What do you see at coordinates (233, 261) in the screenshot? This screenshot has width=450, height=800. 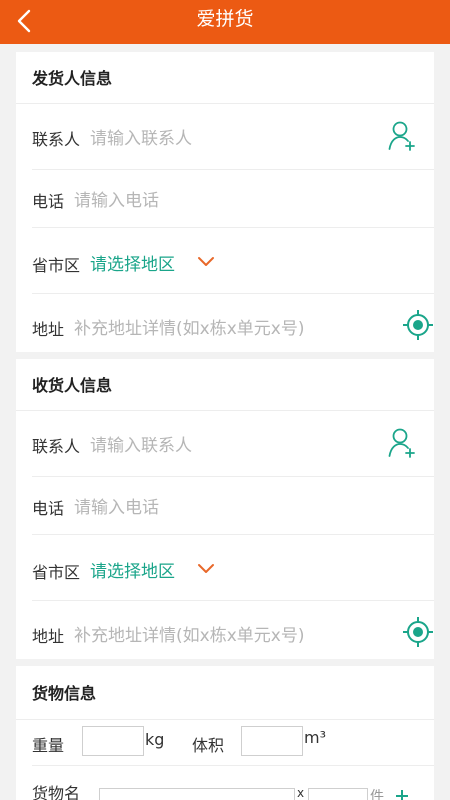 I see `sender-region-row: 省市区 请选择地区` at bounding box center [233, 261].